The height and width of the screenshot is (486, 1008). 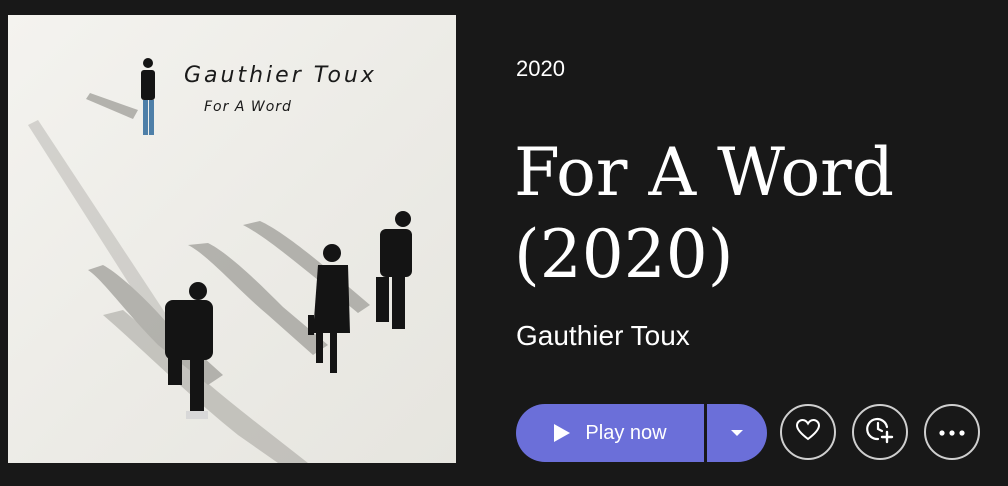 I want to click on cover-title-text: For A Word, so click(x=248, y=107).